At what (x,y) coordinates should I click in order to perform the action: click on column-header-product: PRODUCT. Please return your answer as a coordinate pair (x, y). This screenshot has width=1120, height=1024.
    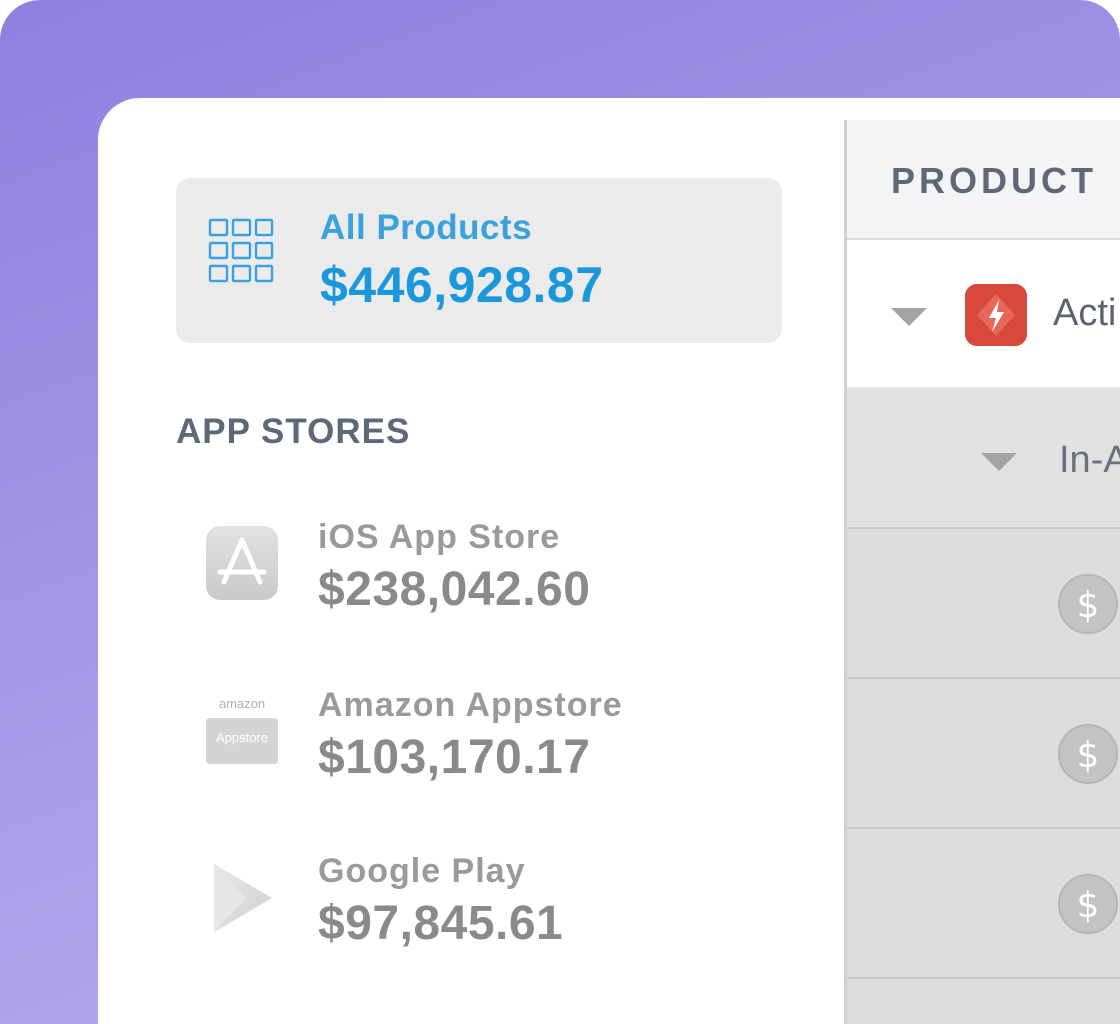
    Looking at the image, I should click on (994, 181).